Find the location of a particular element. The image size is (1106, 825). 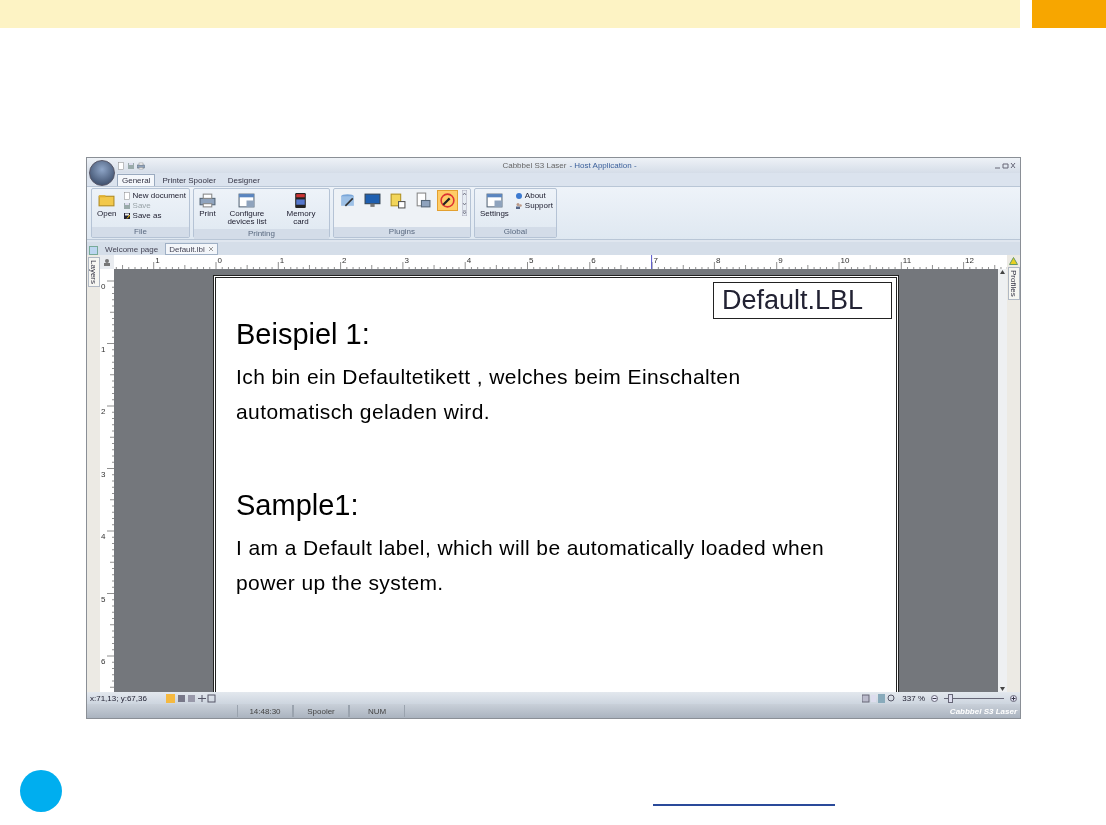

ribbon-button: Open is located at coordinates (107, 205).